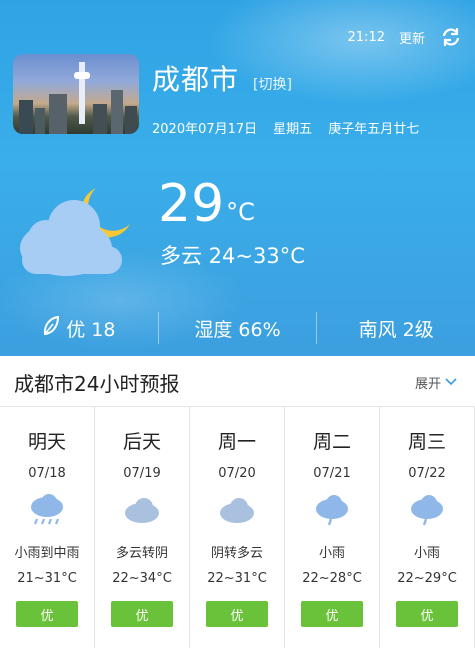 The height and width of the screenshot is (648, 475). I want to click on lunar-date: 庚子年五月廿七, so click(374, 129).